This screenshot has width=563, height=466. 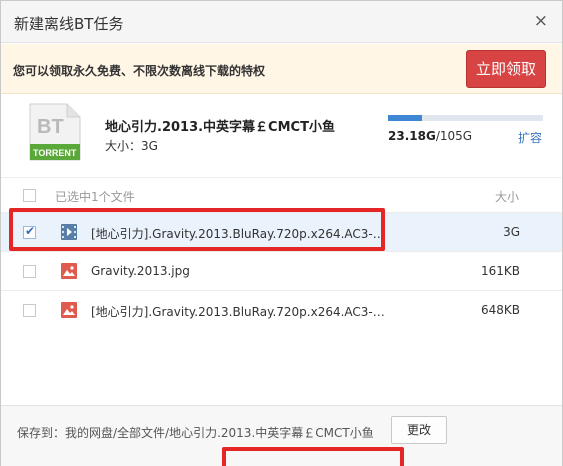 I want to click on file-size: 161KB, so click(x=500, y=271).